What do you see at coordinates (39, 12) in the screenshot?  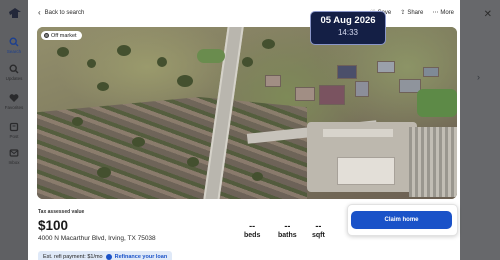 I see `chevron-left-icon: ‹` at bounding box center [39, 12].